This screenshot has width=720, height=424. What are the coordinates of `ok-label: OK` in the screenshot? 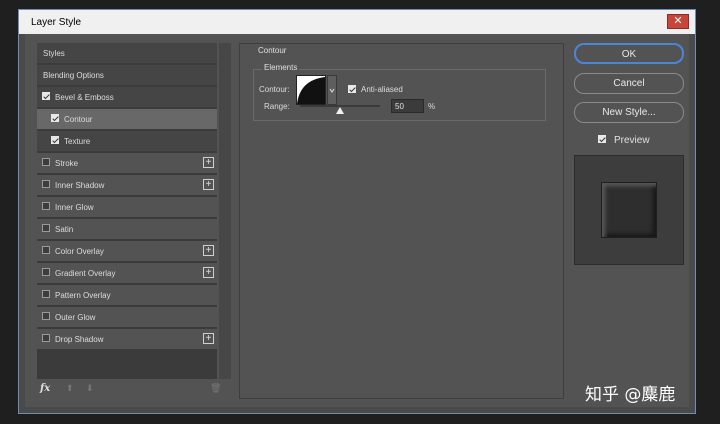 It's located at (629, 54).